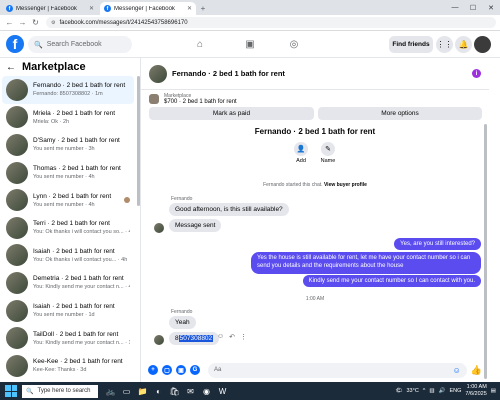 The width and height of the screenshot is (500, 400). Describe the element at coordinates (158, 73) in the screenshot. I see `chat-avatar` at that location.